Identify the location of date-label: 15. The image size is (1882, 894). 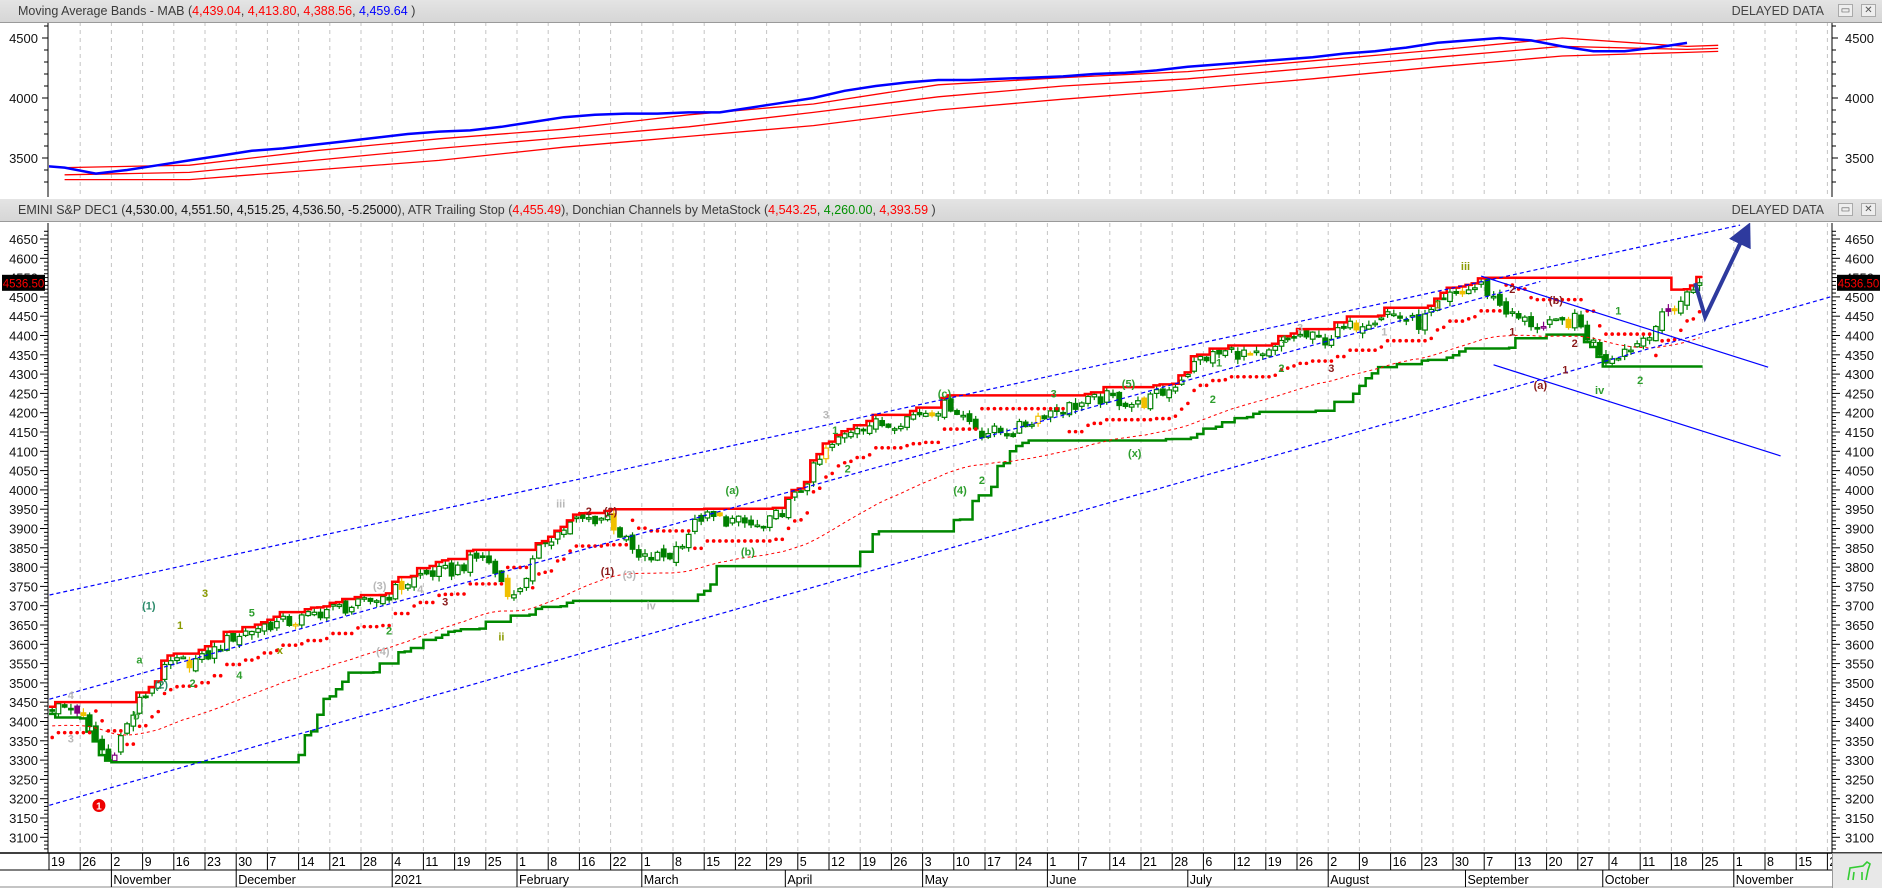
(713, 862).